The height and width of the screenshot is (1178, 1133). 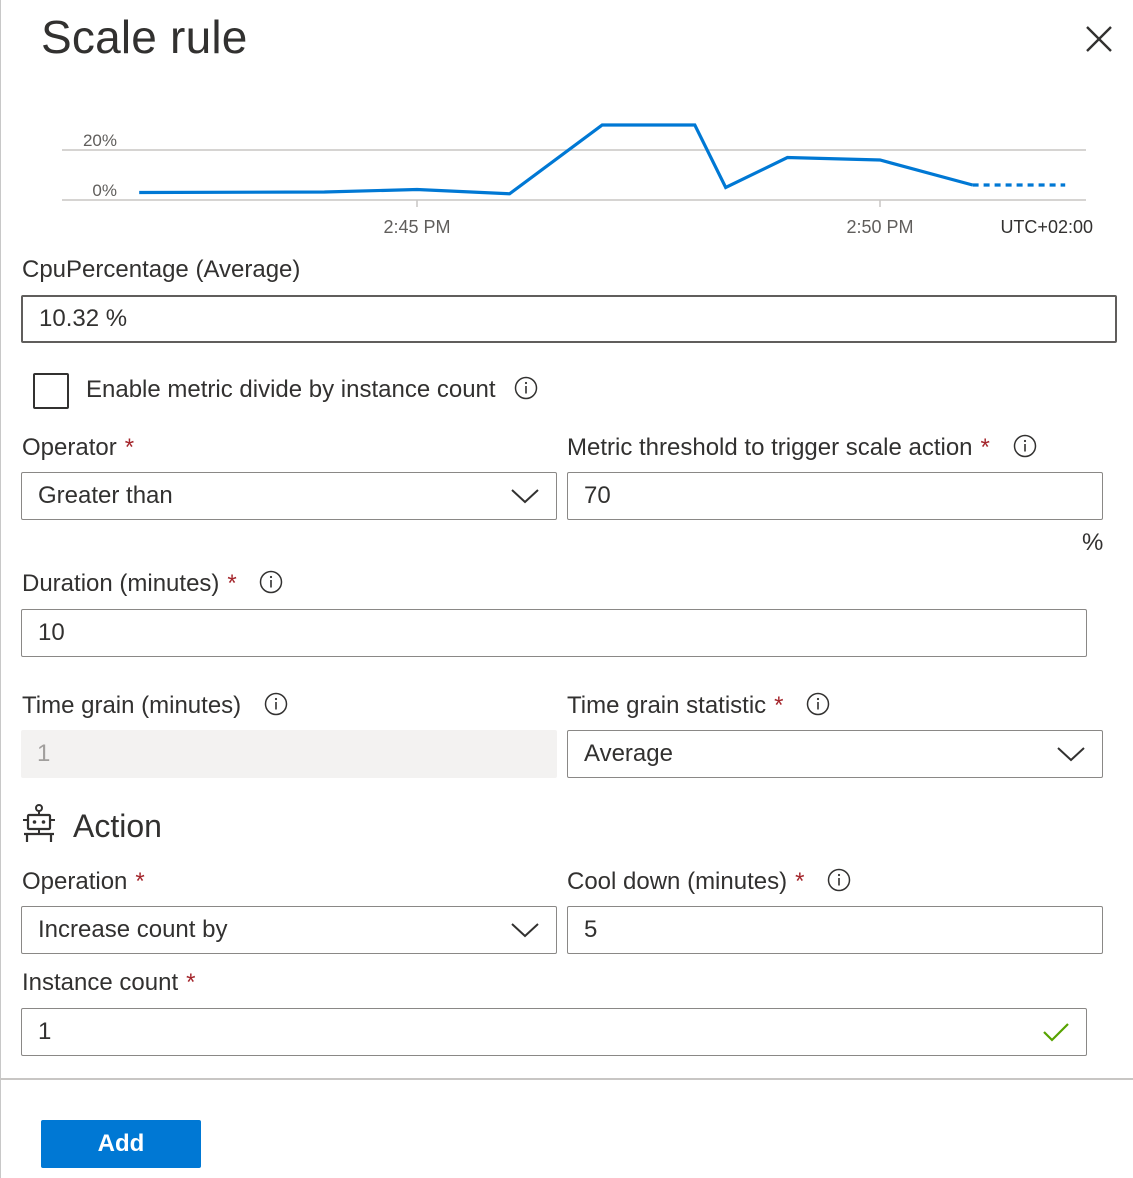 I want to click on operator-dropdown: Greater than, so click(x=289, y=496).